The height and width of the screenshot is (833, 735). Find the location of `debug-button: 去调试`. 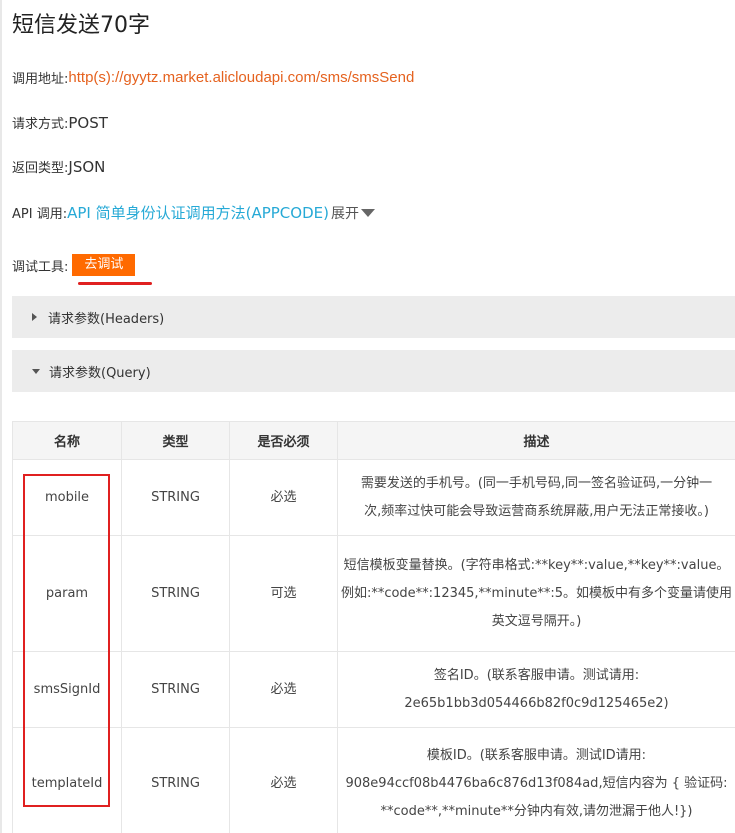

debug-button: 去调试 is located at coordinates (104, 265).